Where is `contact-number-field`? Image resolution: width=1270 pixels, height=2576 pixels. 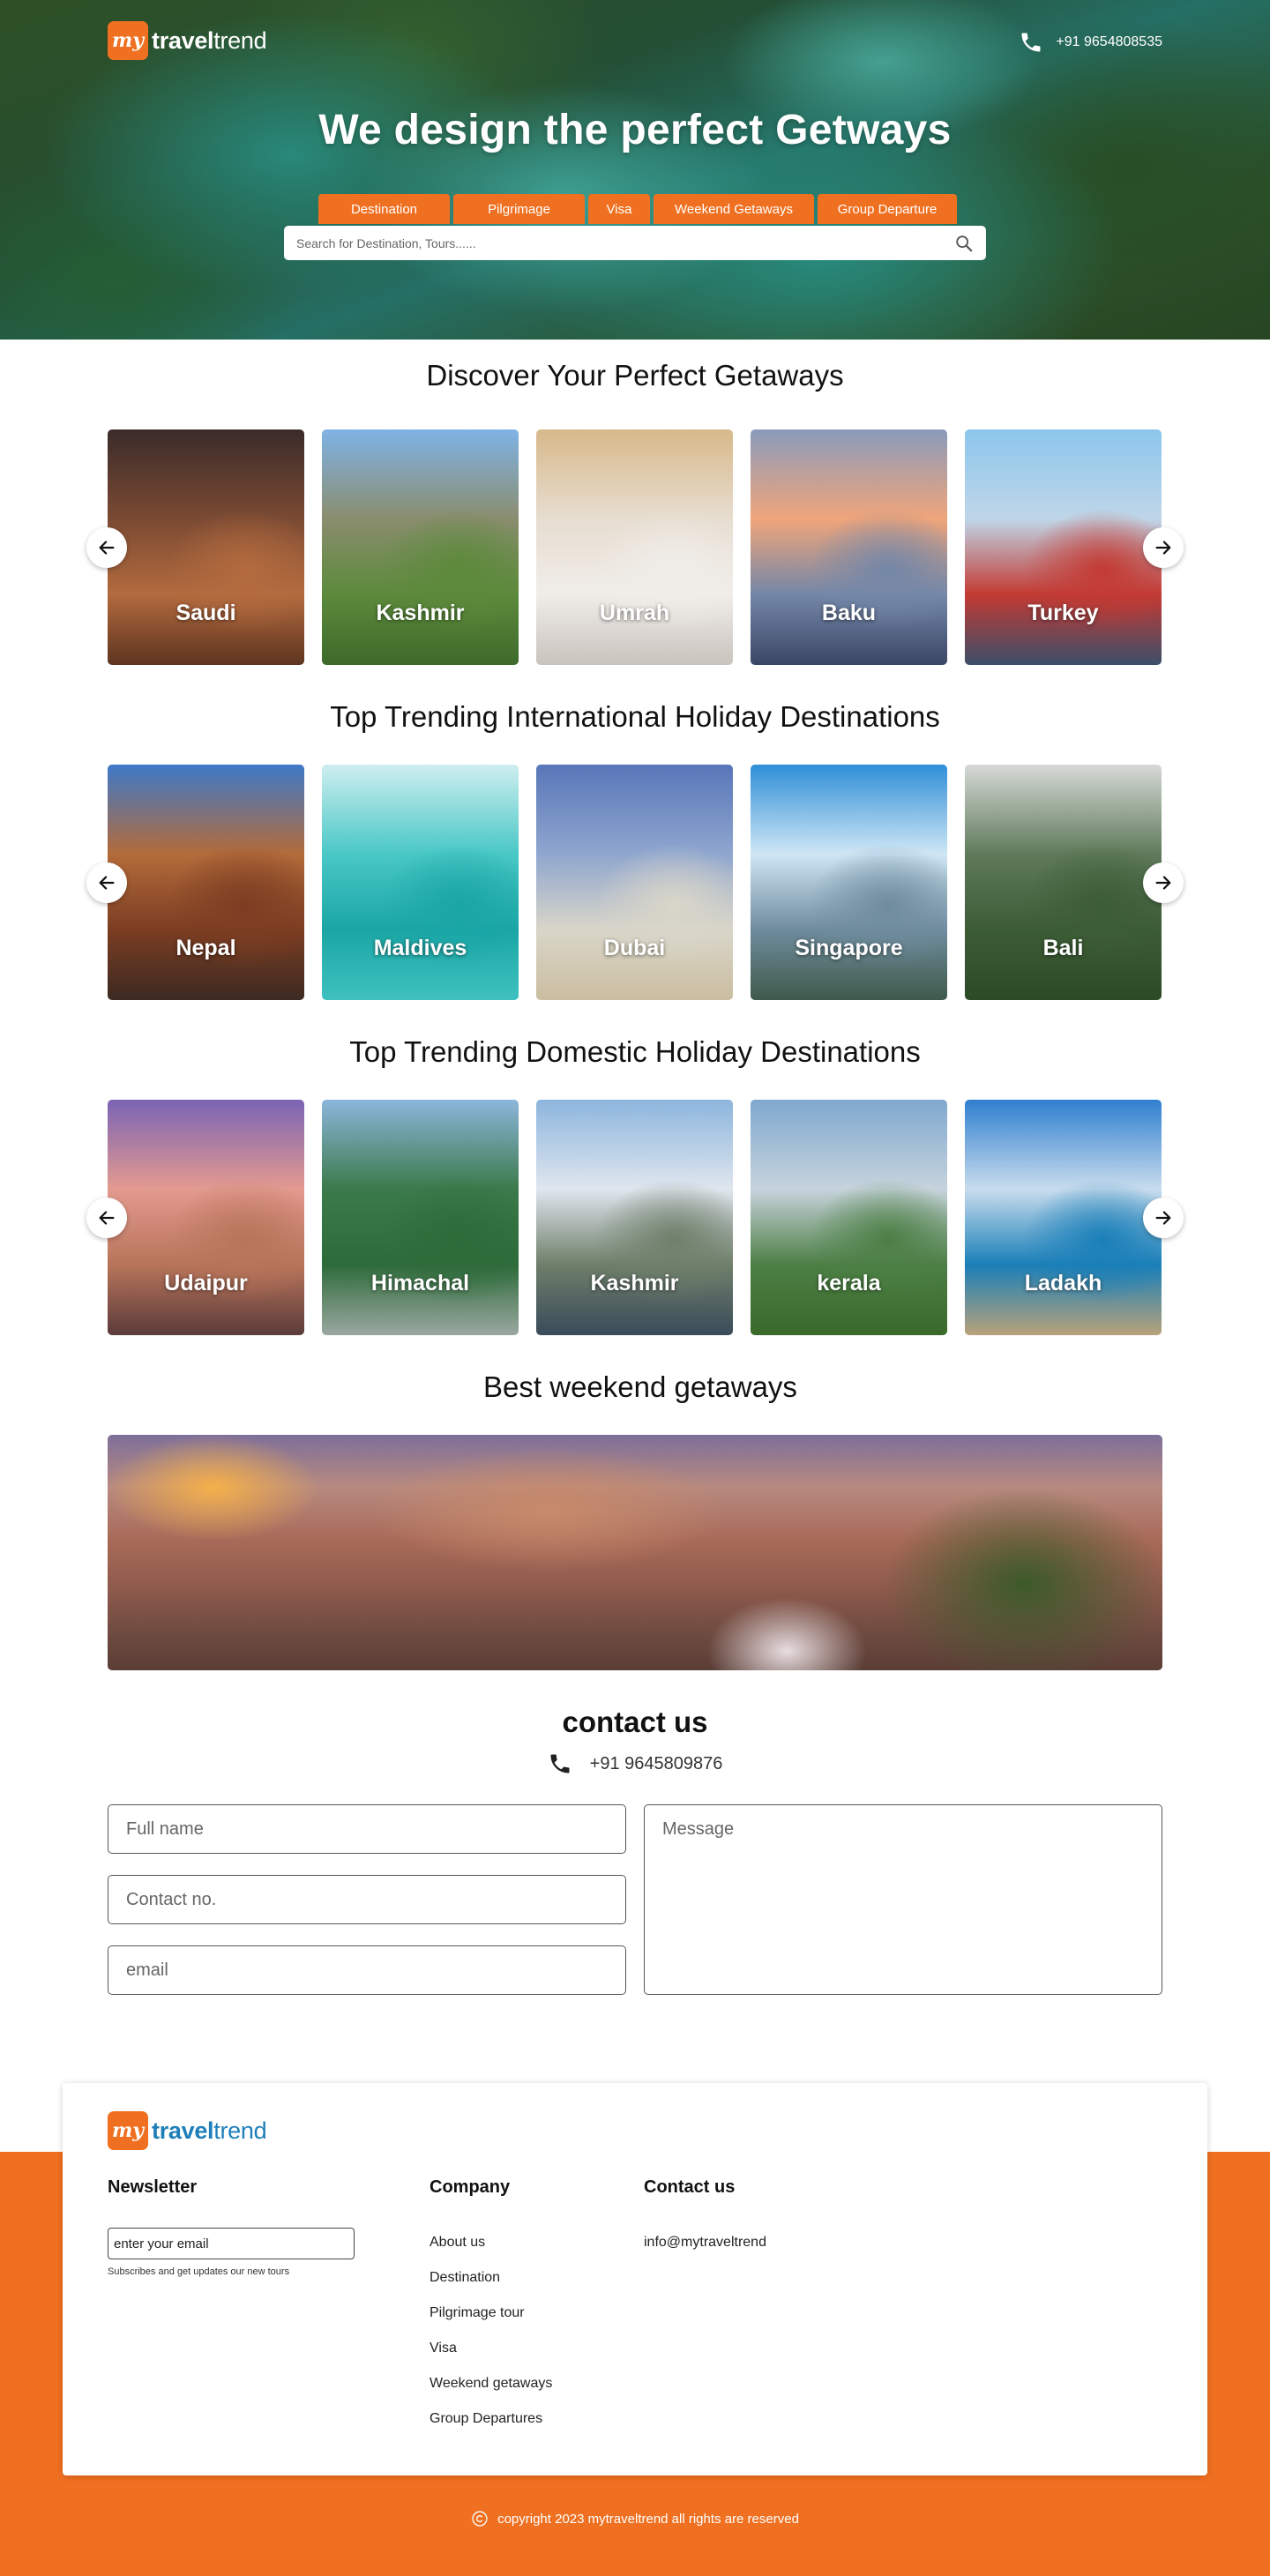
contact-number-field is located at coordinates (367, 1899).